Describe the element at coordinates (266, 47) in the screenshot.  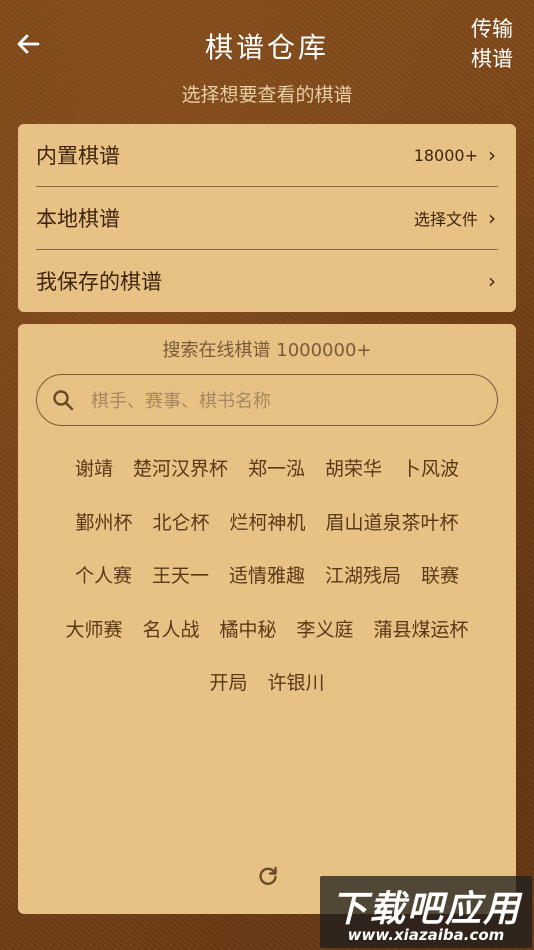
I see `page-title: 棋谱仓库` at that location.